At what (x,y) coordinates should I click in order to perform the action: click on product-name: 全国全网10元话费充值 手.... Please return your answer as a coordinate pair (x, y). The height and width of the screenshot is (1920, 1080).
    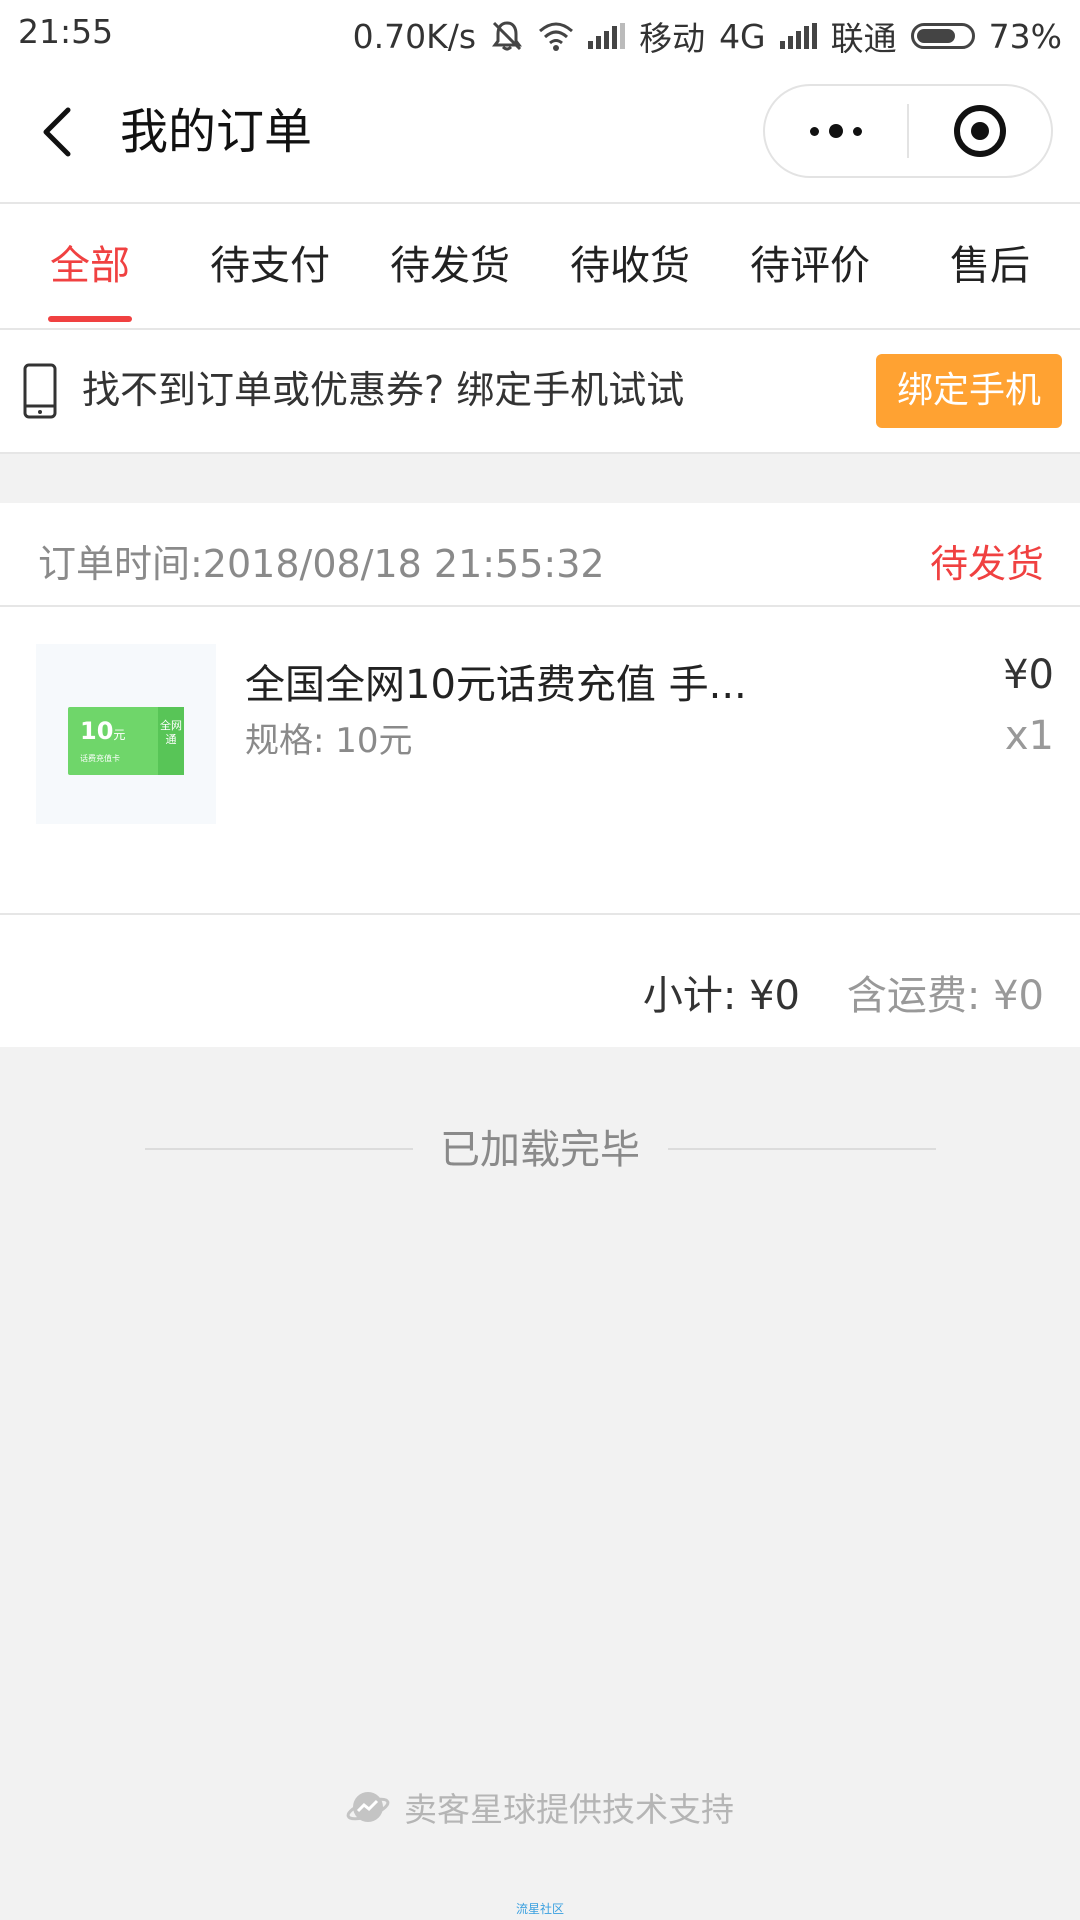
    Looking at the image, I should click on (496, 685).